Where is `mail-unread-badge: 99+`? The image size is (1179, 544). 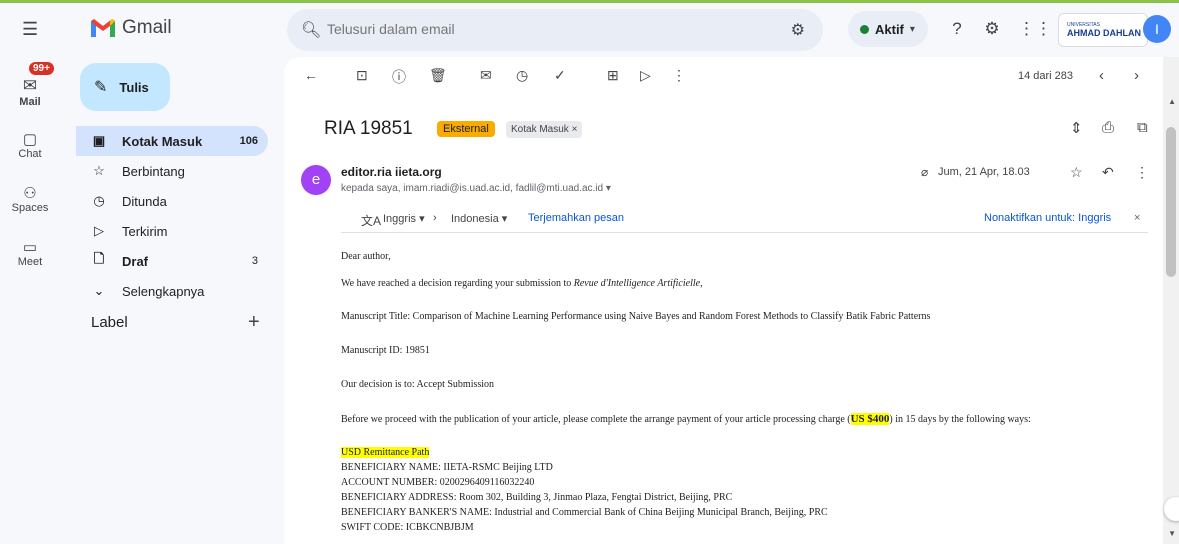 mail-unread-badge: 99+ is located at coordinates (41, 68).